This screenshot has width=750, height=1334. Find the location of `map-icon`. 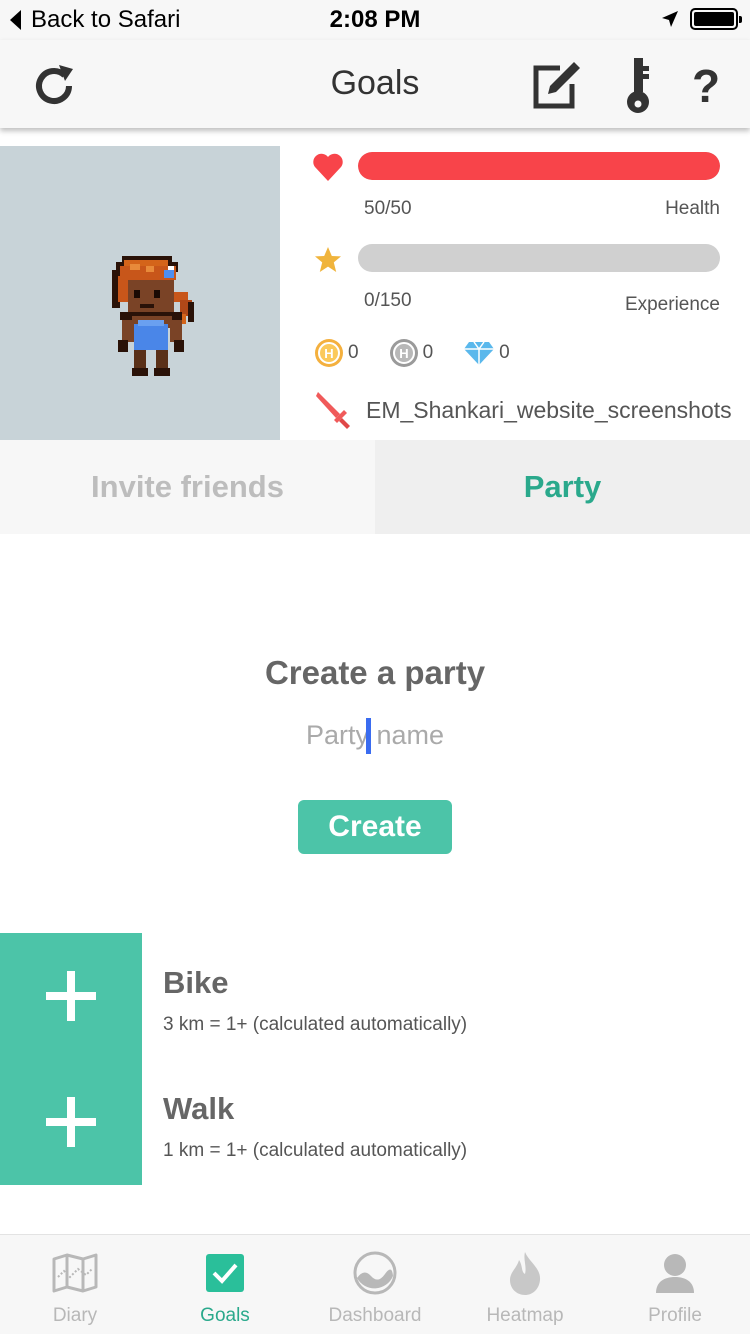

map-icon is located at coordinates (75, 1273).